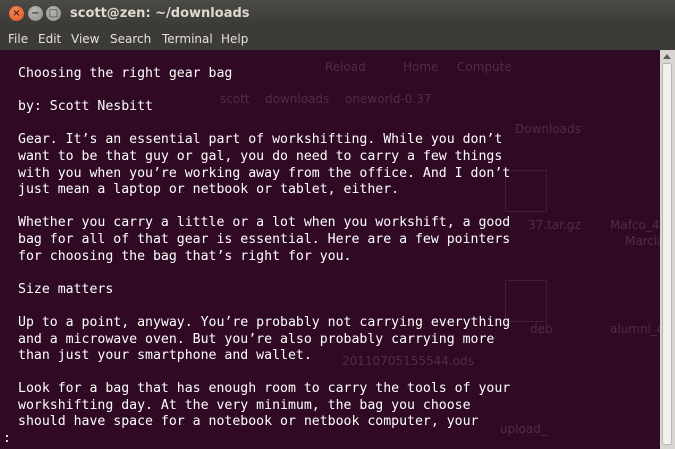 The image size is (675, 449). I want to click on background-file-1: 37.tar.gz, so click(554, 225).